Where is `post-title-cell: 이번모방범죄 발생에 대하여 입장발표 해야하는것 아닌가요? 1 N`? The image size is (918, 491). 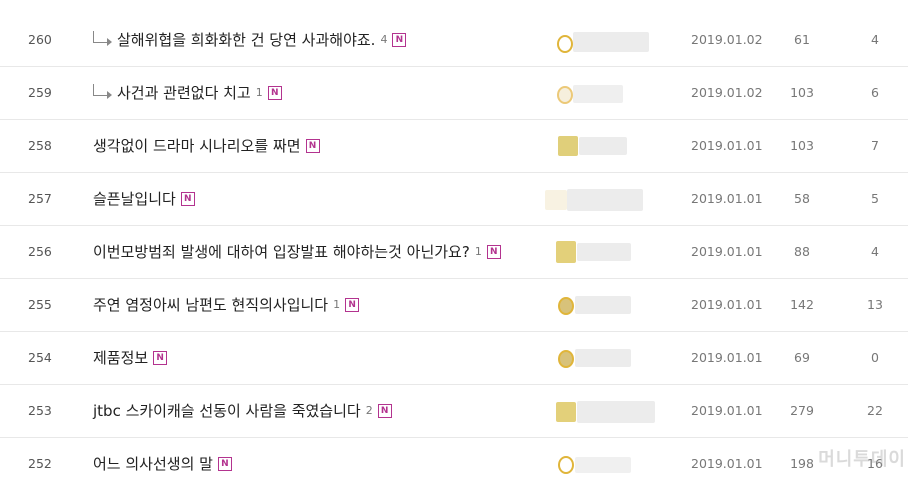 post-title-cell: 이번모방범죄 발생에 대하여 입장발표 해야하는것 아닌가요? 1 N is located at coordinates (297, 252).